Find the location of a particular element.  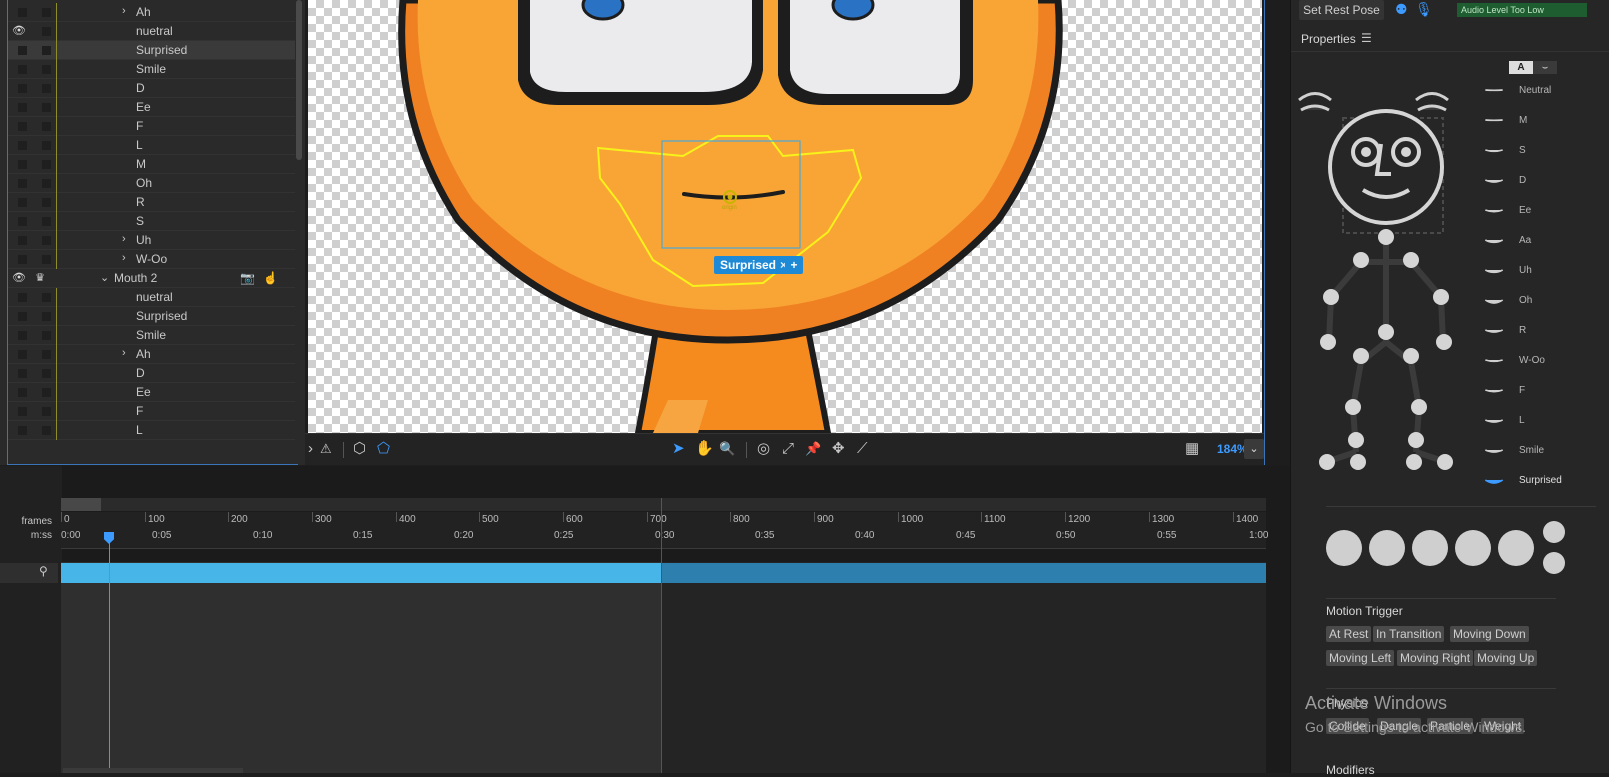

activate-windows-text: Go to Settings to activate Windows. is located at coordinates (1415, 727).